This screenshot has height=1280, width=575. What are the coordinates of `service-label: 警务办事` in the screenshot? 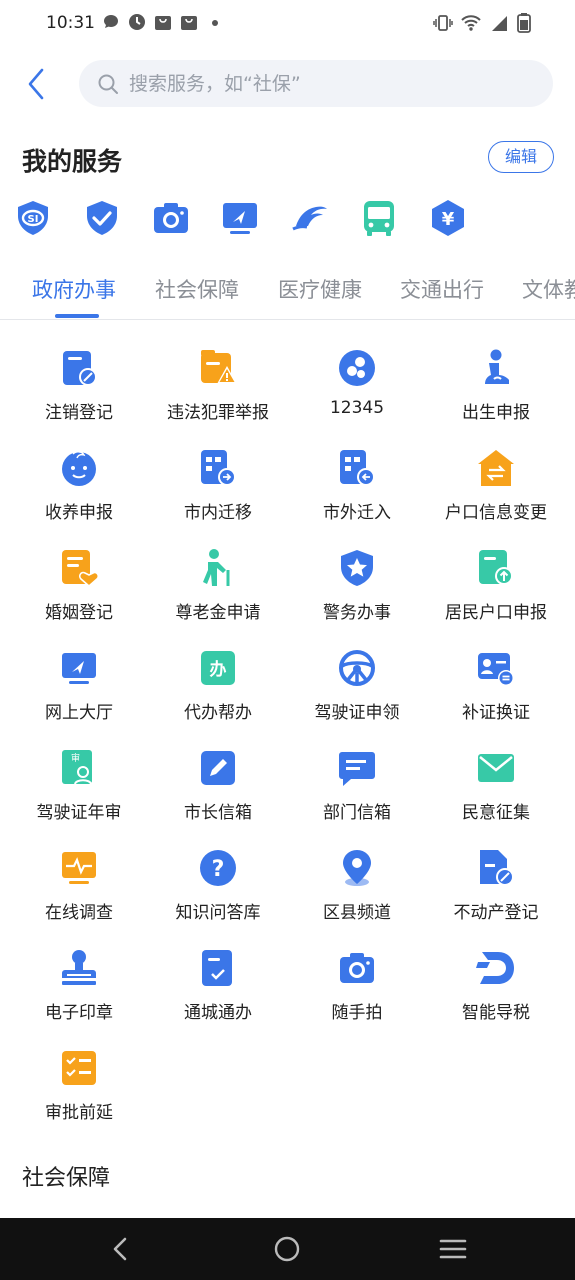 It's located at (357, 613).